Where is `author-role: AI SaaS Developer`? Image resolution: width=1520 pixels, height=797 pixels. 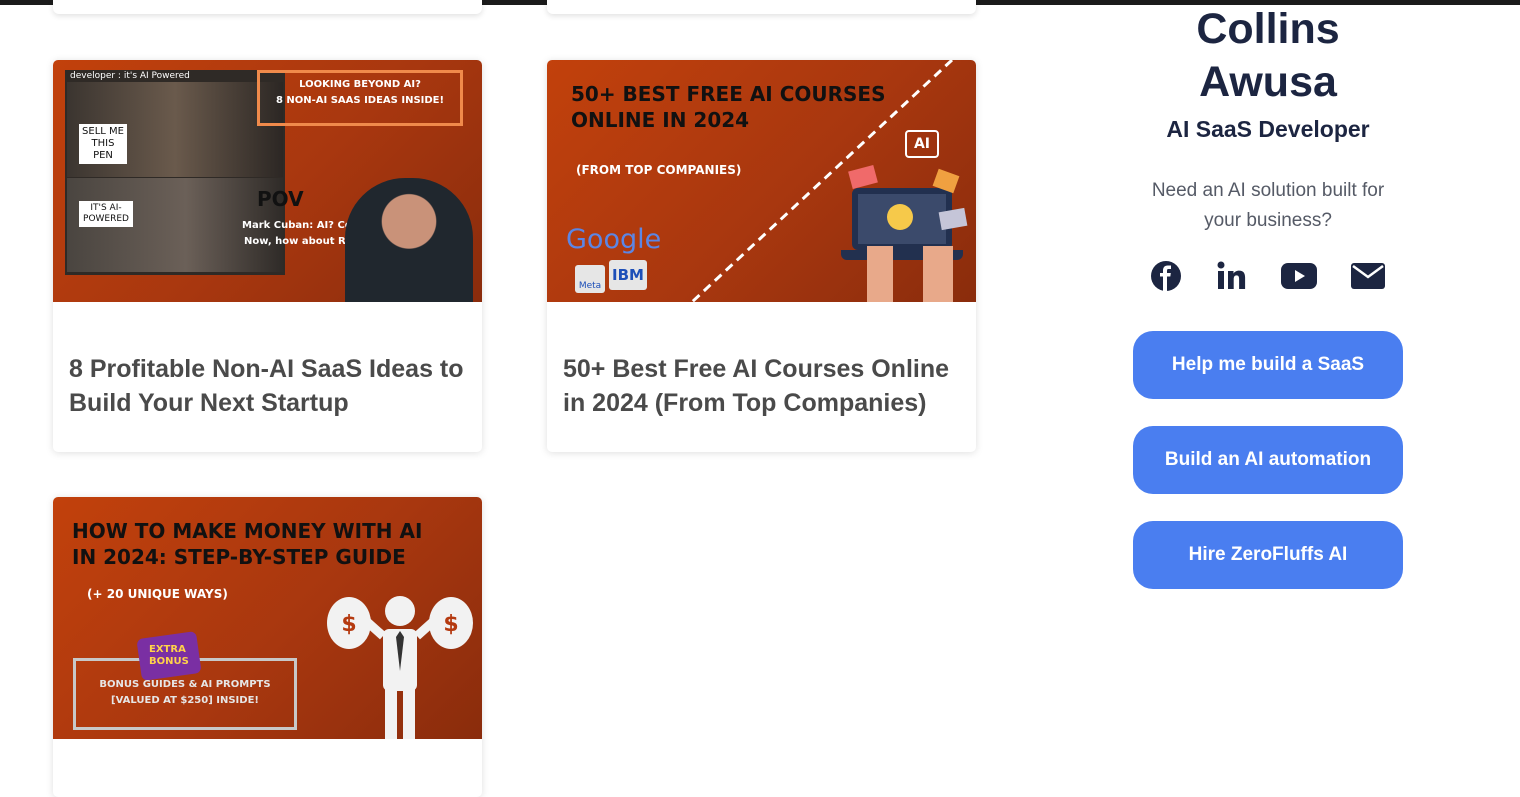
author-role: AI SaaS Developer is located at coordinates (1268, 129).